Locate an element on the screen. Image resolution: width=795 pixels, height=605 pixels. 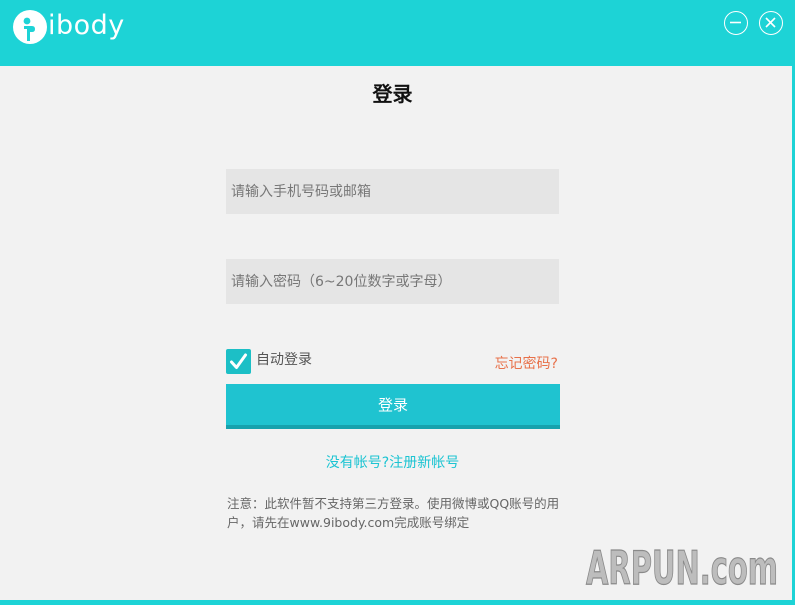
checkmark-icon is located at coordinates (238, 361).